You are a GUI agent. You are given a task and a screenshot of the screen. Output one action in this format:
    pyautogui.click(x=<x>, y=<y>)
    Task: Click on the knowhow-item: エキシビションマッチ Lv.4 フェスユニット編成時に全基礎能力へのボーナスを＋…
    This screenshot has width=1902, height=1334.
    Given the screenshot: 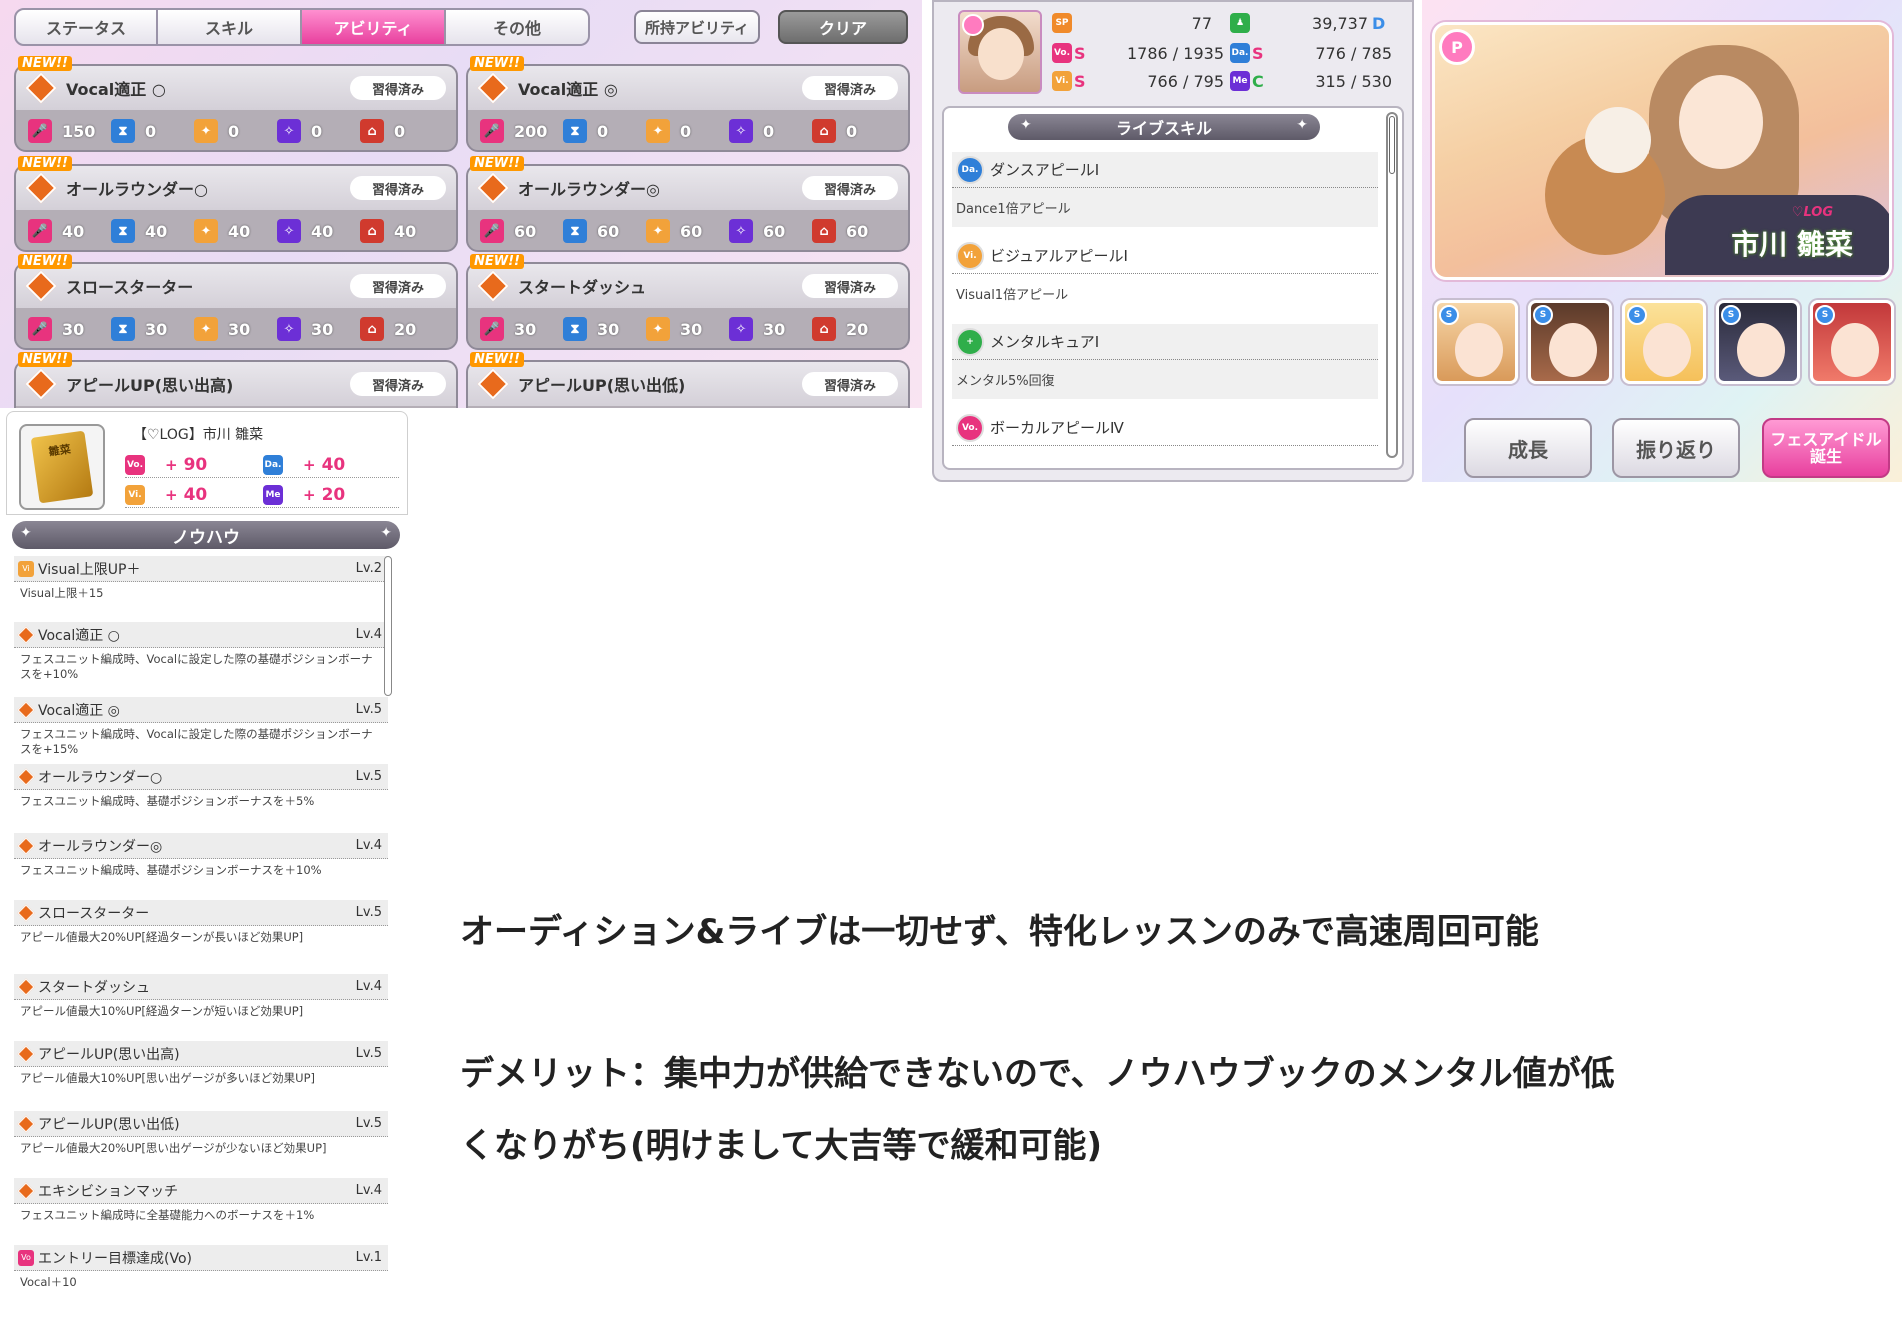 What is the action you would take?
    pyautogui.click(x=201, y=1208)
    